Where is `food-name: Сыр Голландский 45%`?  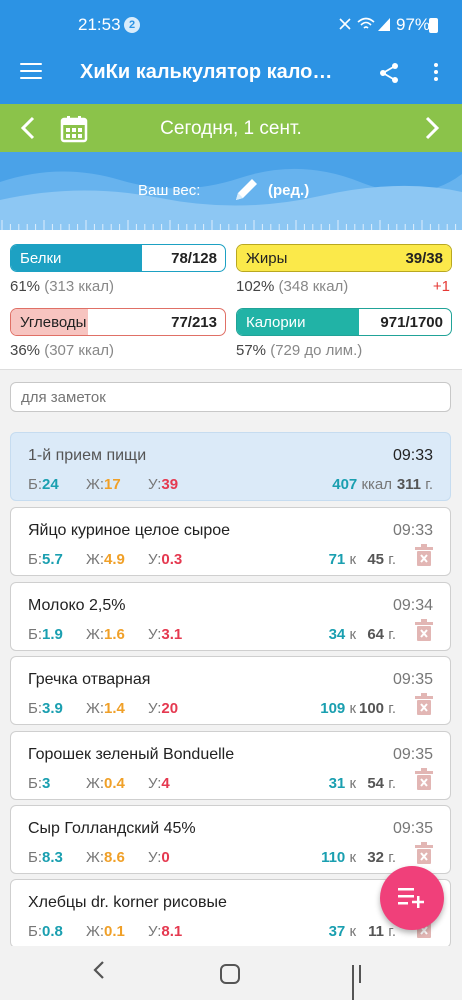
food-name: Сыр Голландский 45% is located at coordinates (112, 828).